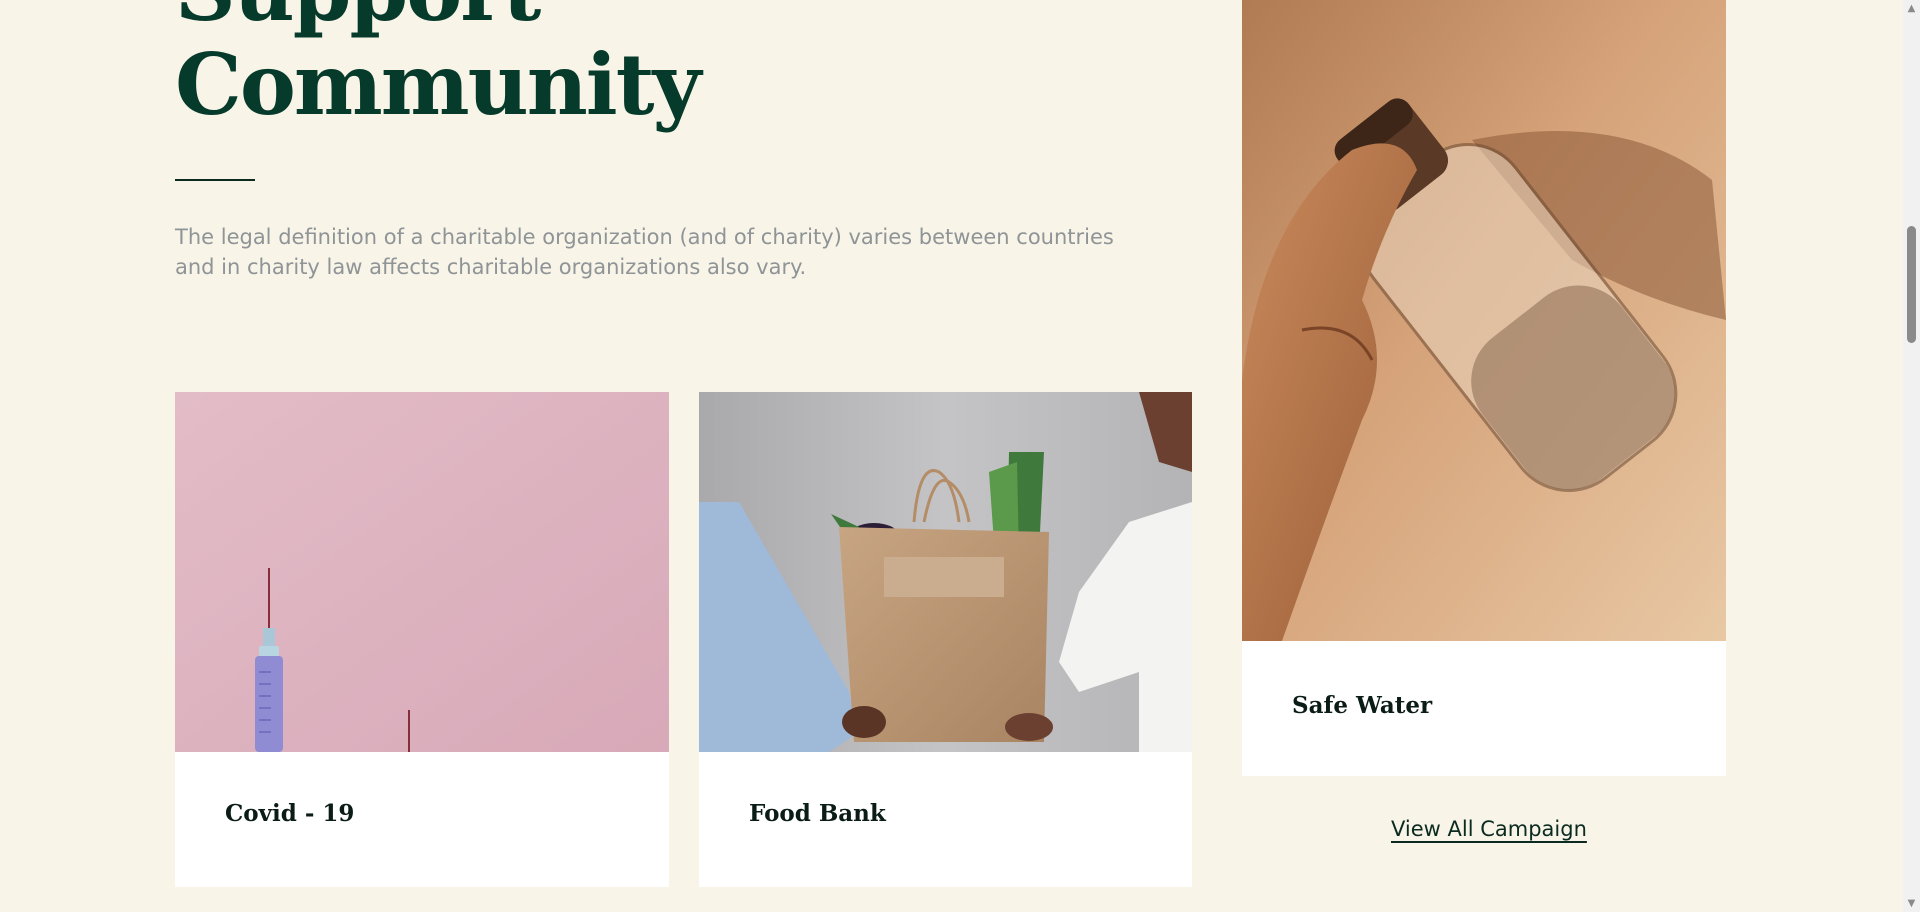  What do you see at coordinates (422, 572) in the screenshot?
I see `syringe-photo` at bounding box center [422, 572].